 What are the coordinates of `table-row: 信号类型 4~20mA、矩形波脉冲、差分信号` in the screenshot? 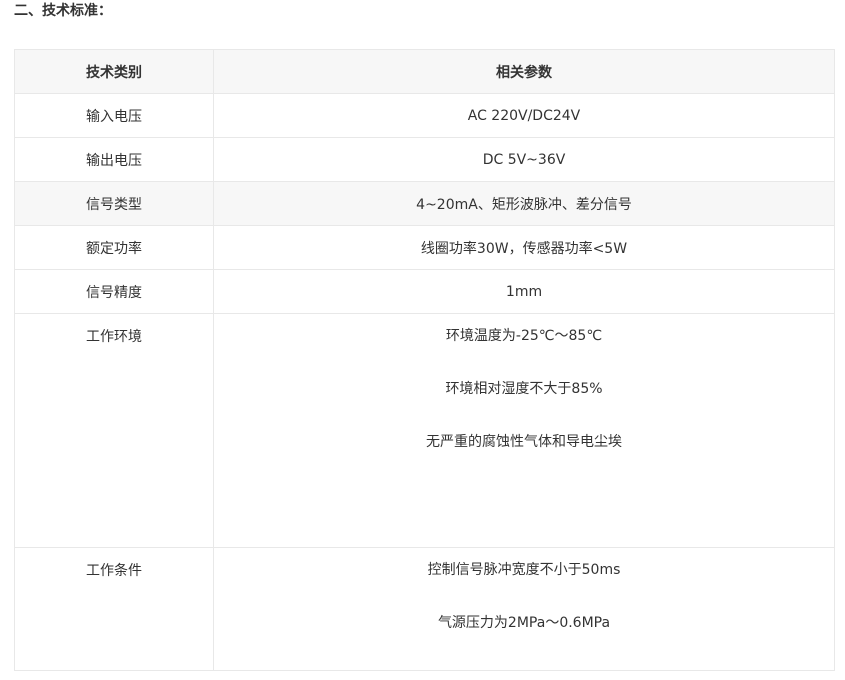 It's located at (424, 203).